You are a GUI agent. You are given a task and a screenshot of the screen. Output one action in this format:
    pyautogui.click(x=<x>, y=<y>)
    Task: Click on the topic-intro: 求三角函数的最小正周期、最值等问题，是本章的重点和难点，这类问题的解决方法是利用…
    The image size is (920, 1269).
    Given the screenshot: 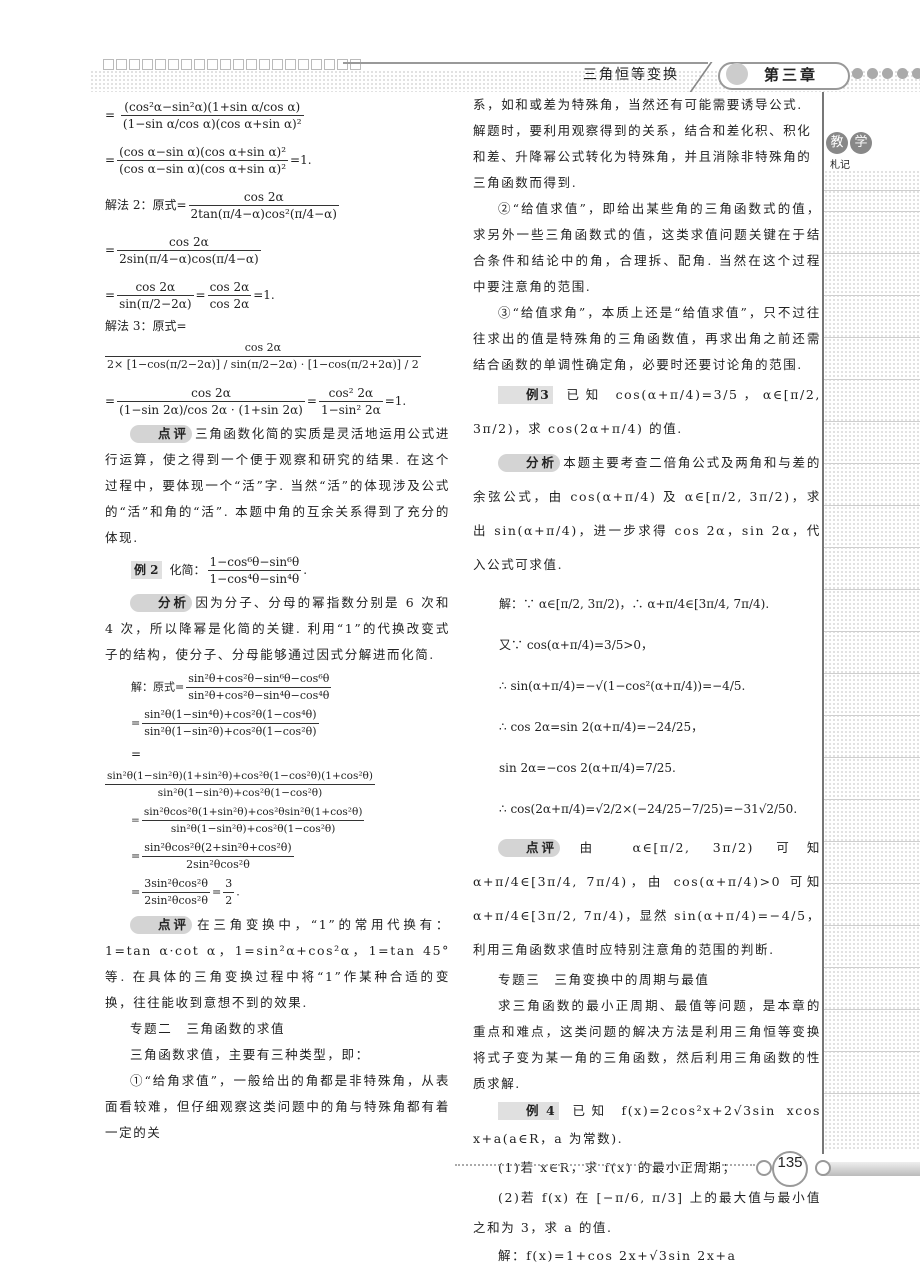 What is the action you would take?
    pyautogui.click(x=647, y=1044)
    